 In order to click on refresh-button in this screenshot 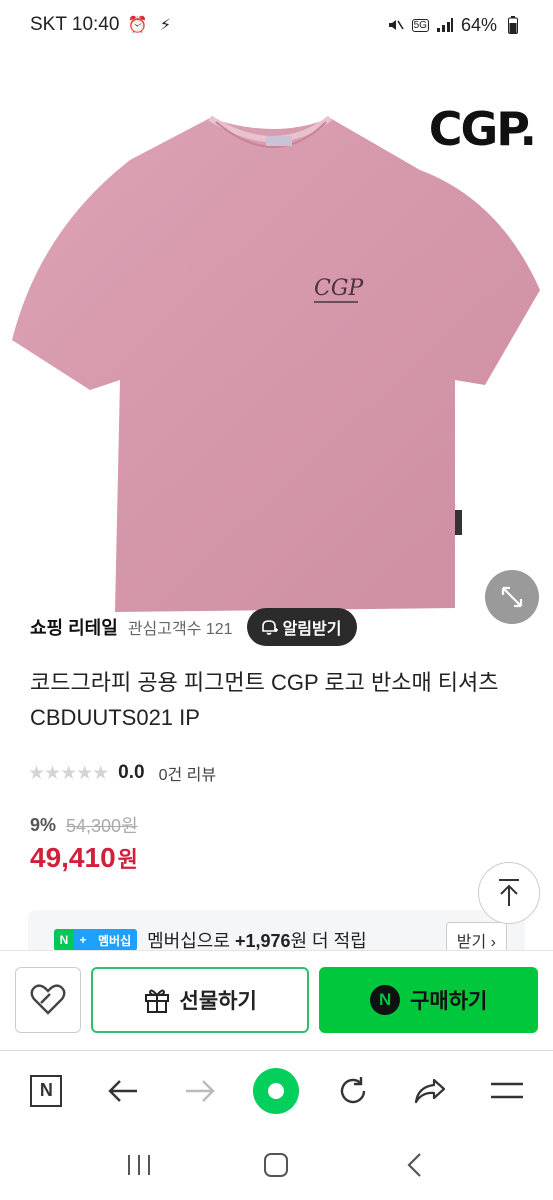, I will do `click(353, 1091)`.